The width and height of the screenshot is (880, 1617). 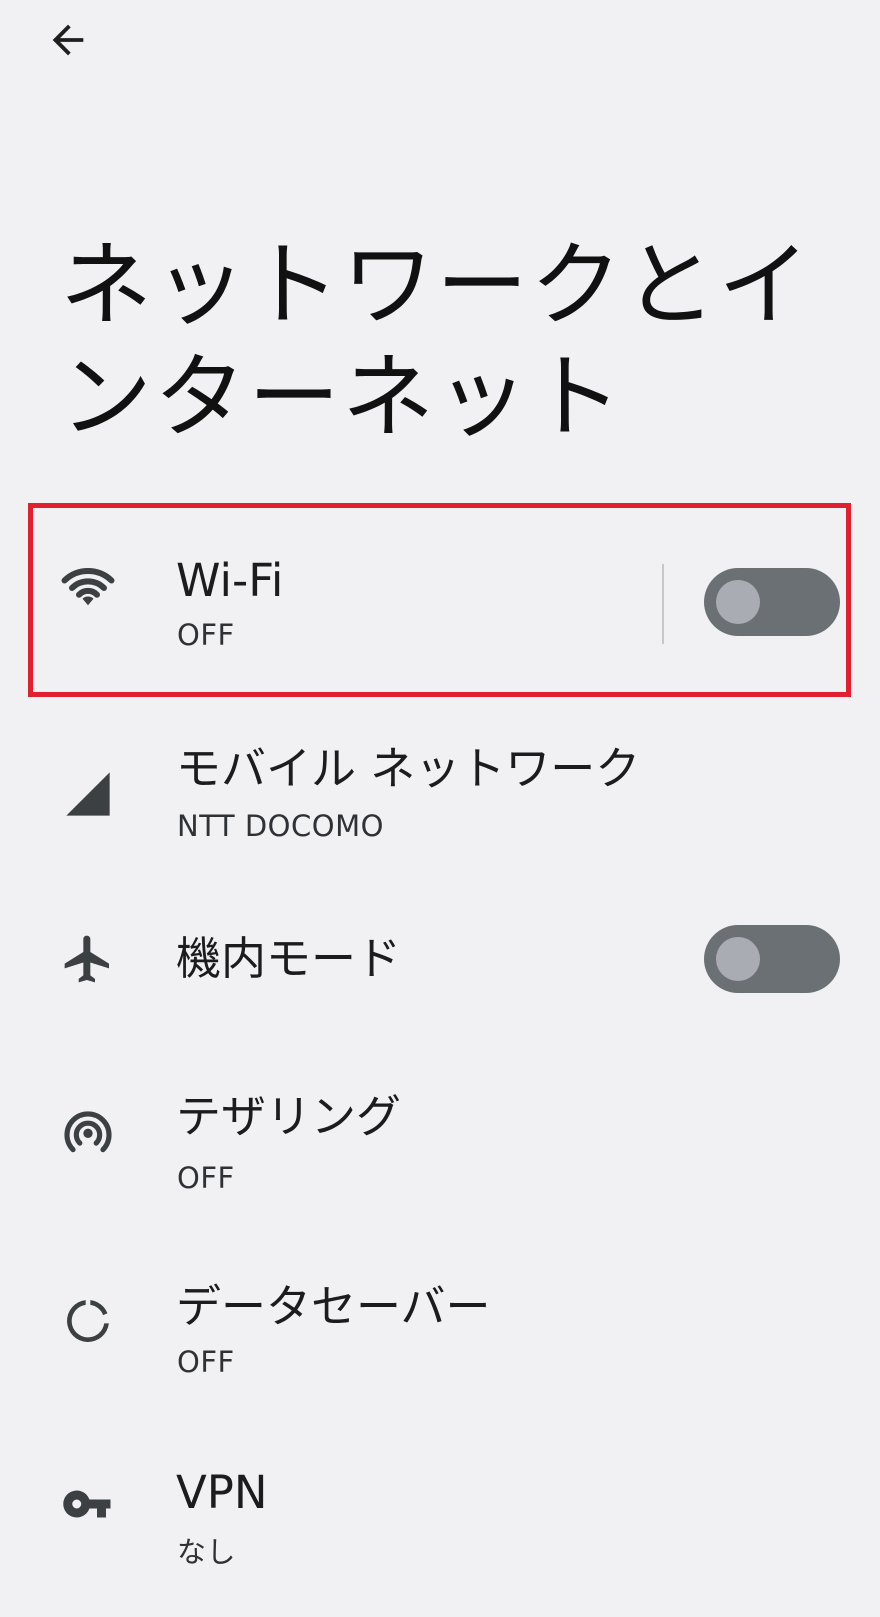 What do you see at coordinates (207, 1552) in the screenshot?
I see `vpn-summary: なし` at bounding box center [207, 1552].